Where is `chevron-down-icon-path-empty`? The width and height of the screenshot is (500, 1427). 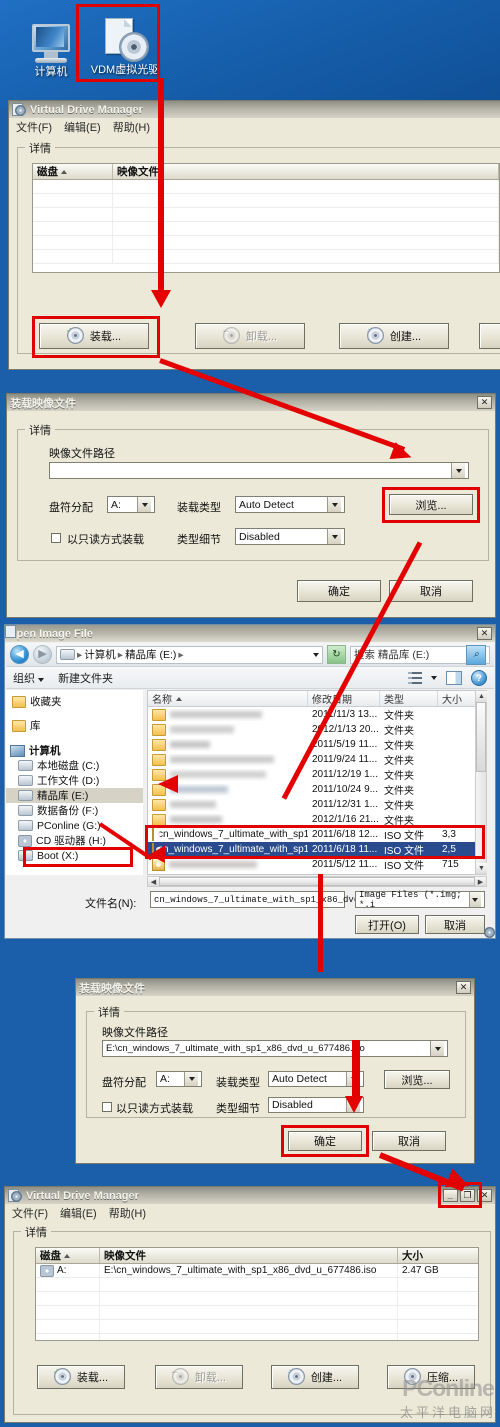 chevron-down-icon-path-empty is located at coordinates (458, 470).